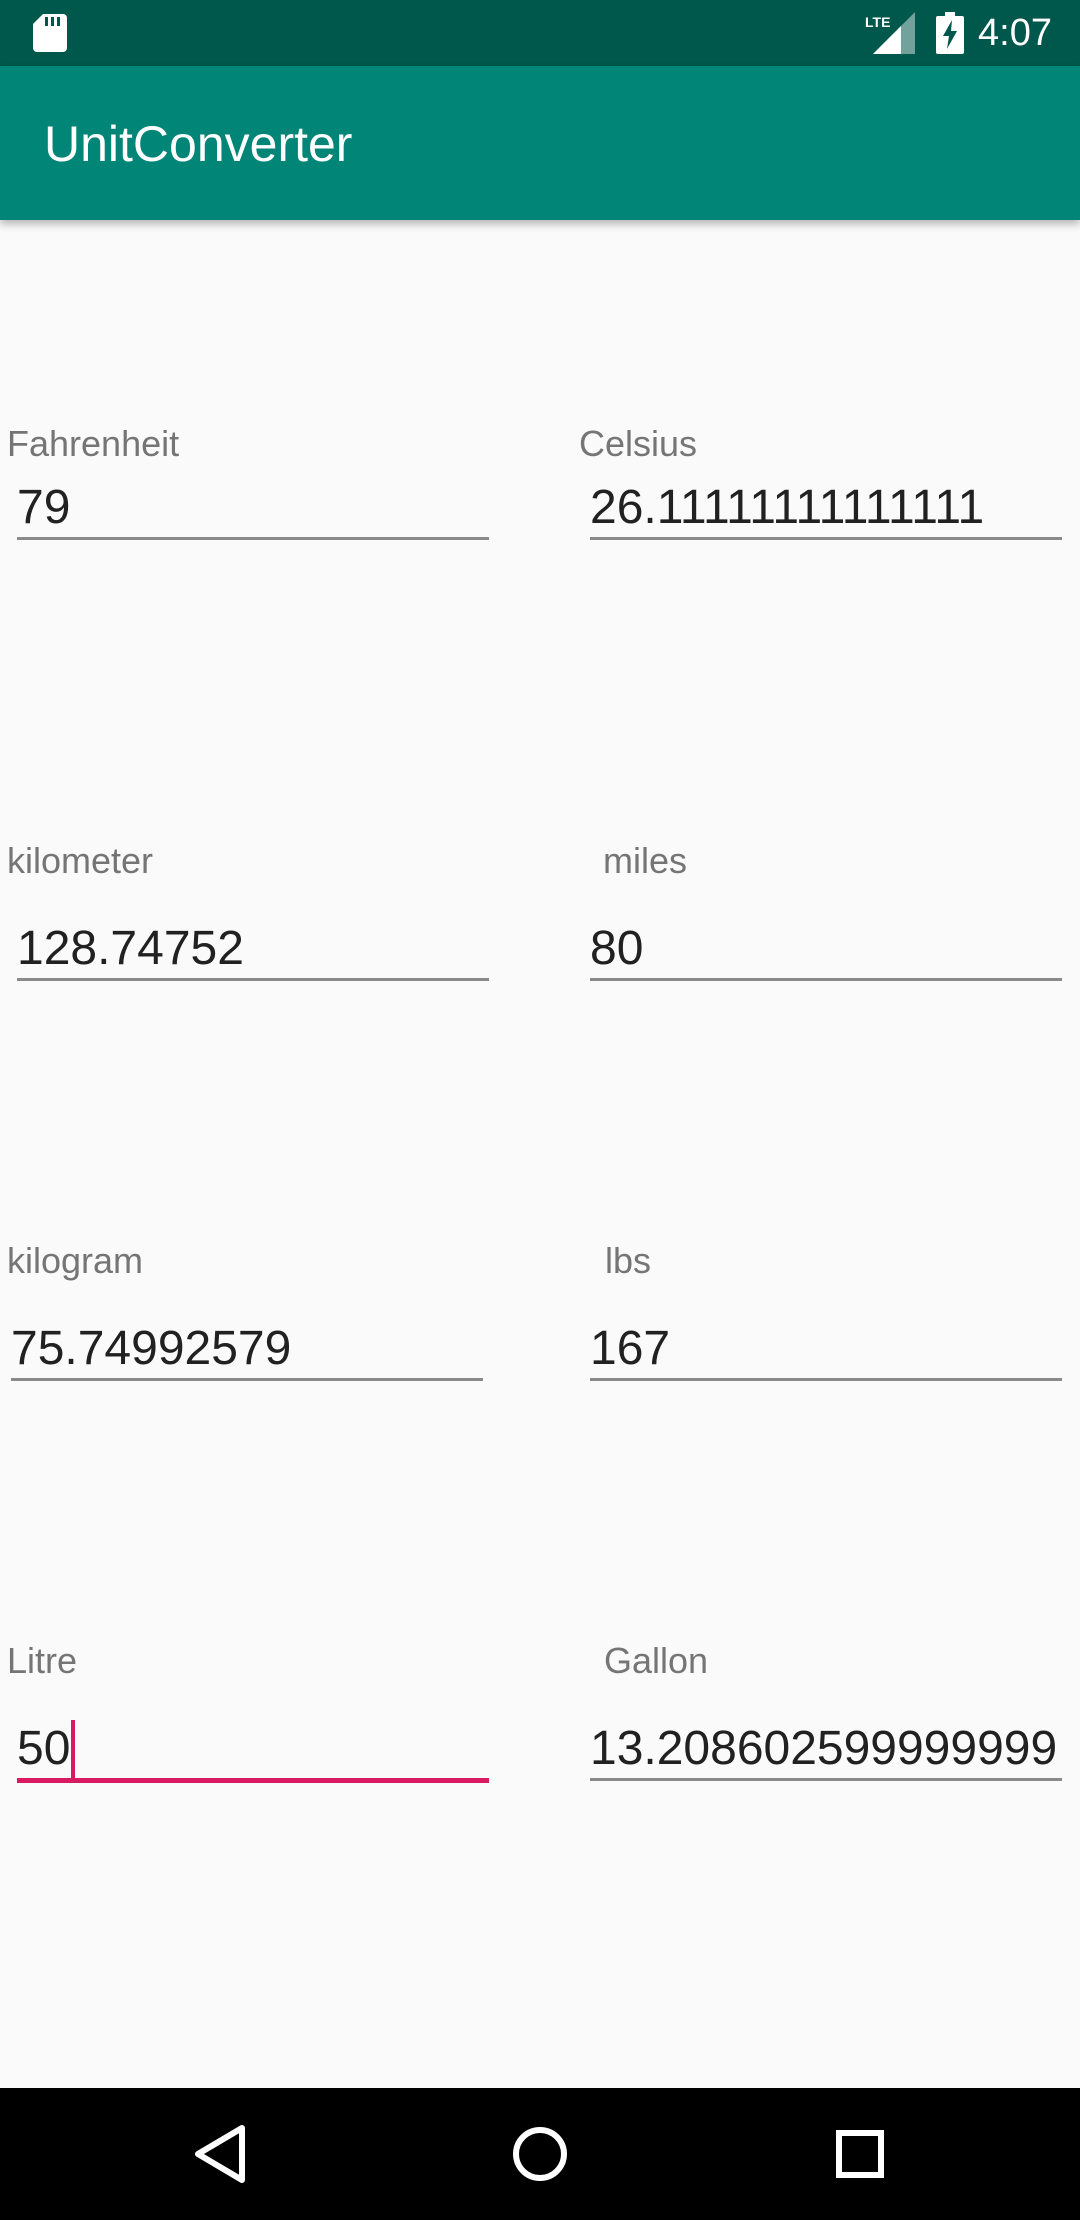  I want to click on gallon-label: Gallon, so click(656, 1660).